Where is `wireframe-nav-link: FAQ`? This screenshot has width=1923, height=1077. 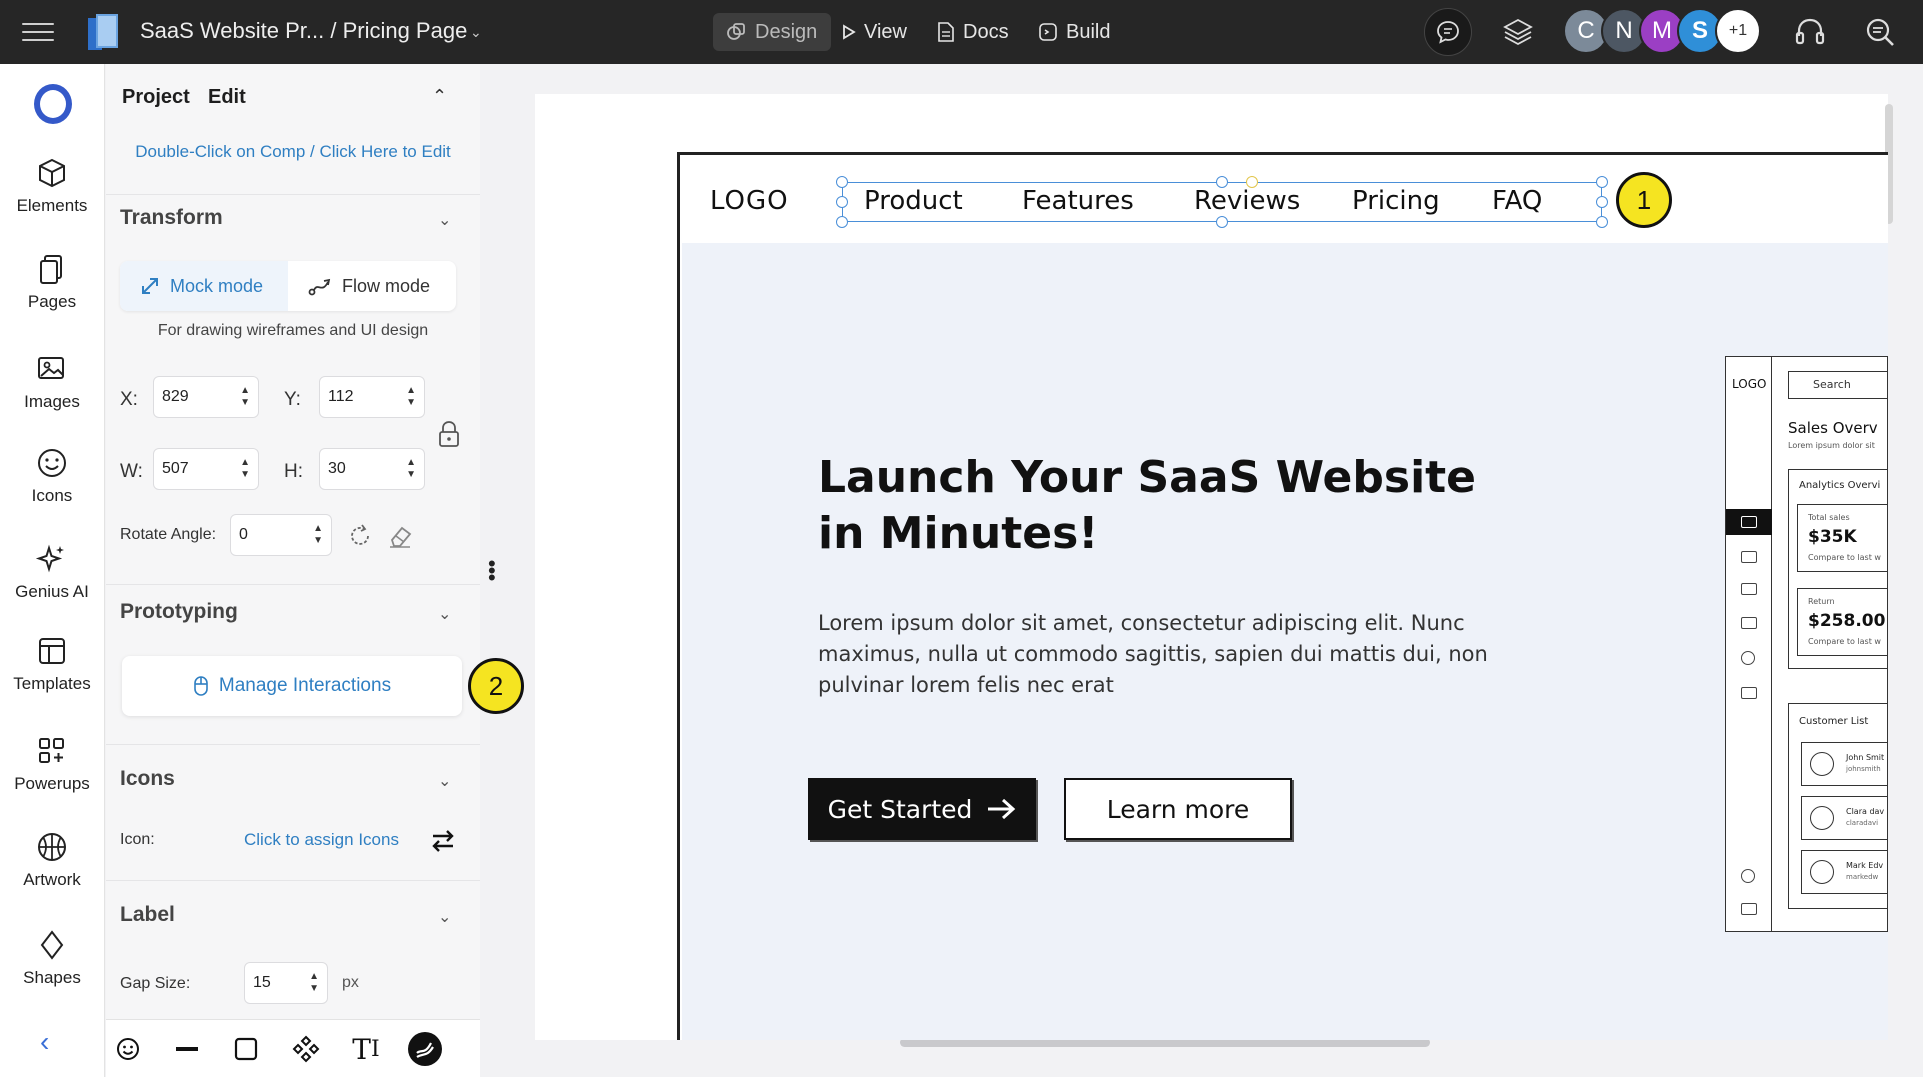
wireframe-nav-link: FAQ is located at coordinates (1517, 201).